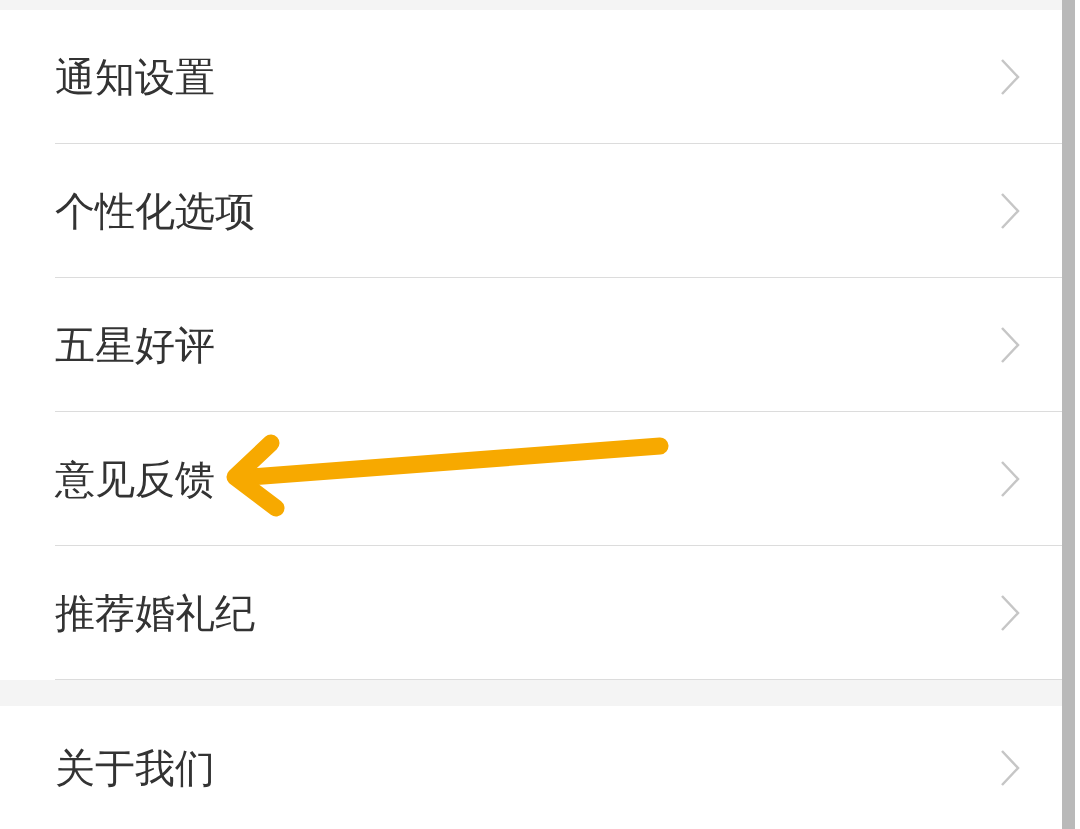 The width and height of the screenshot is (1080, 829). What do you see at coordinates (1068, 414) in the screenshot?
I see `scrollbar` at bounding box center [1068, 414].